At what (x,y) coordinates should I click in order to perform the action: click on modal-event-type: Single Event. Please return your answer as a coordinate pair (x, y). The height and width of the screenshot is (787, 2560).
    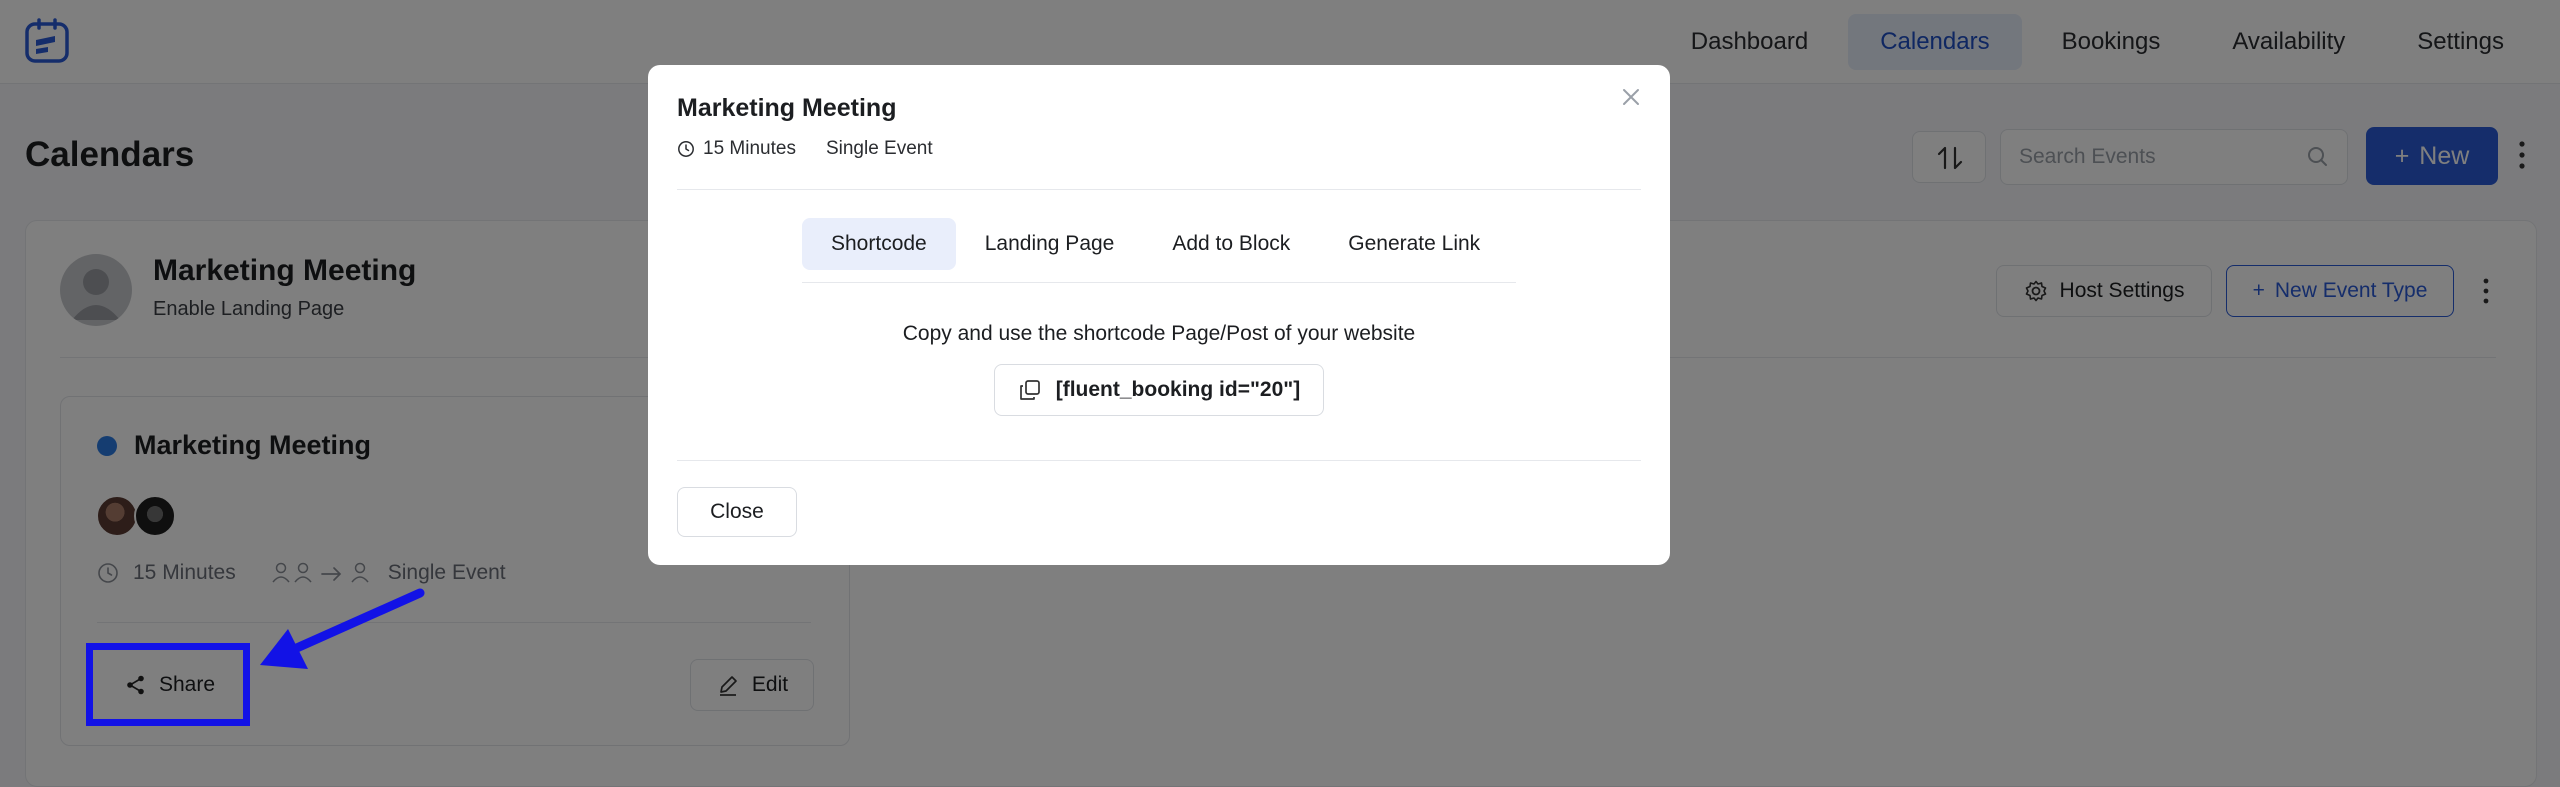
    Looking at the image, I should click on (879, 148).